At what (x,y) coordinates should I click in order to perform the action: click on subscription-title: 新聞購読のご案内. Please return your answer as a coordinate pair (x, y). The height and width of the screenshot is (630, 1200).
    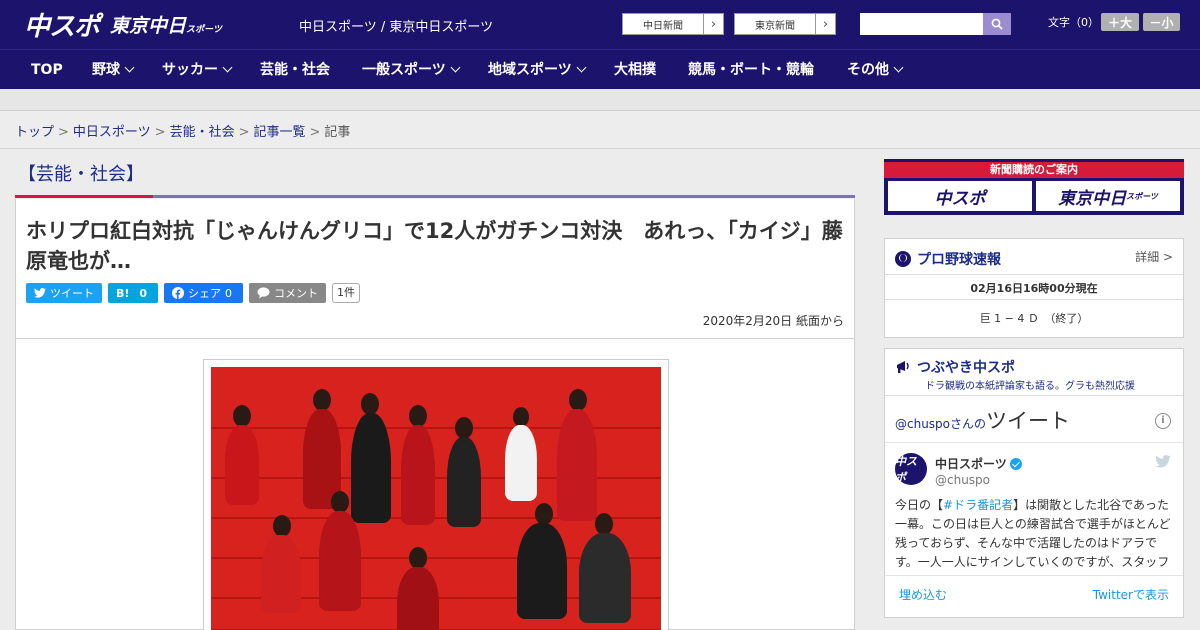
    Looking at the image, I should click on (1034, 170).